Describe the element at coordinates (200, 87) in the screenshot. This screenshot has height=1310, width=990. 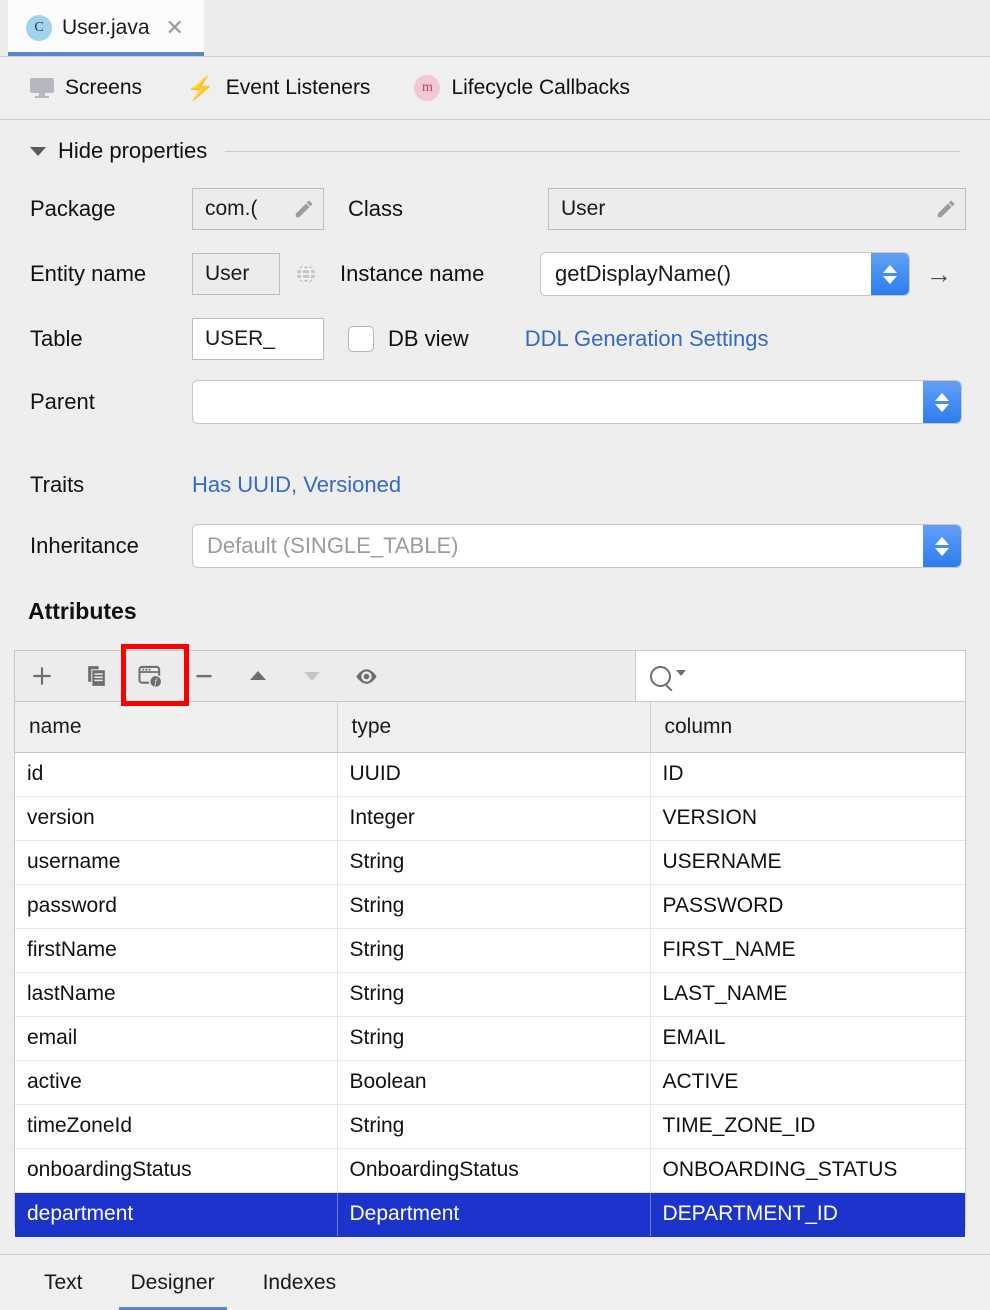
I see `lightning-bolt-icon: ⚡` at that location.